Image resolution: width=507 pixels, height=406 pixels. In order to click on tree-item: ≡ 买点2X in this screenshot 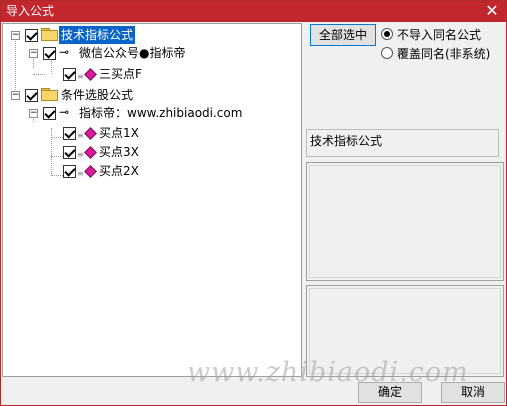, I will do `click(152, 171)`.